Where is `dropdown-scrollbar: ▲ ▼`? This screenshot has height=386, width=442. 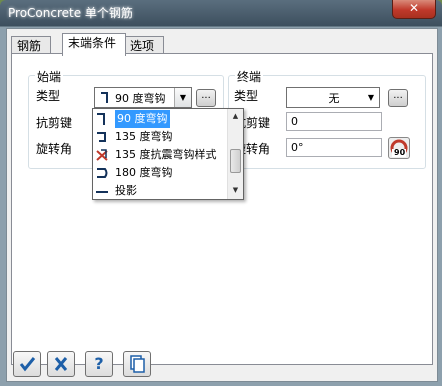 dropdown-scrollbar: ▲ ▼ is located at coordinates (235, 154).